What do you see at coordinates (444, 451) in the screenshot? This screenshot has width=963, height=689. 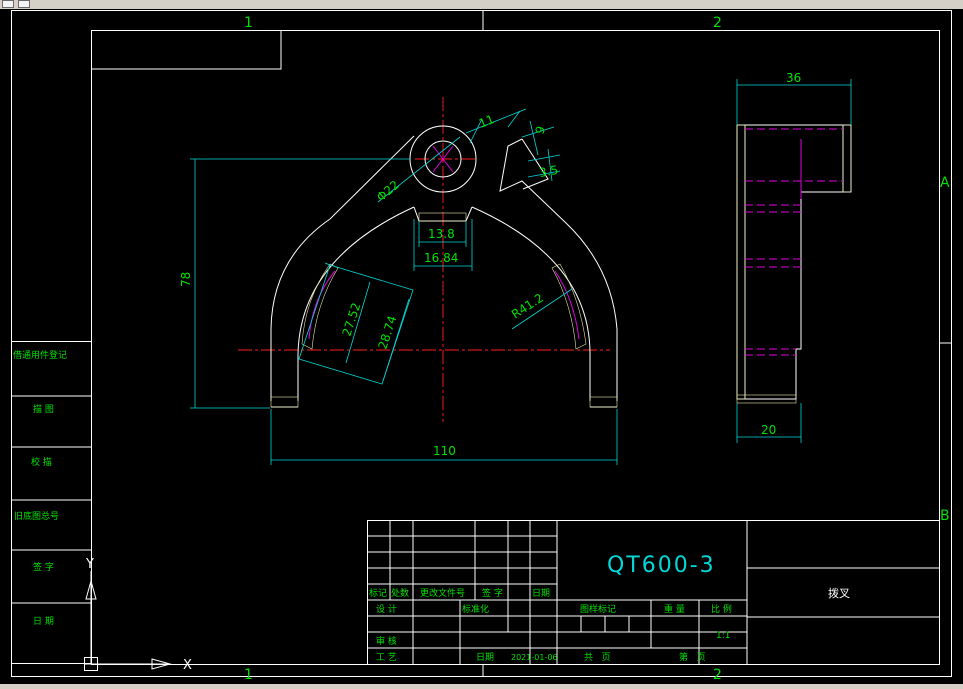 I see `dim-110: 110` at bounding box center [444, 451].